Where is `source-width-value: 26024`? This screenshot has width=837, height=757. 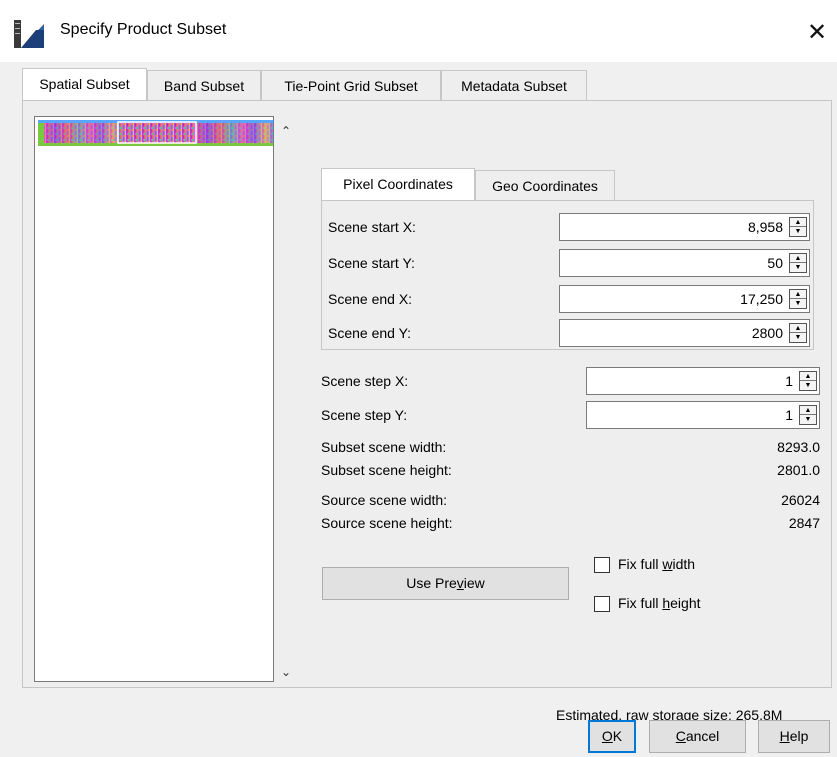 source-width-value: 26024 is located at coordinates (800, 500).